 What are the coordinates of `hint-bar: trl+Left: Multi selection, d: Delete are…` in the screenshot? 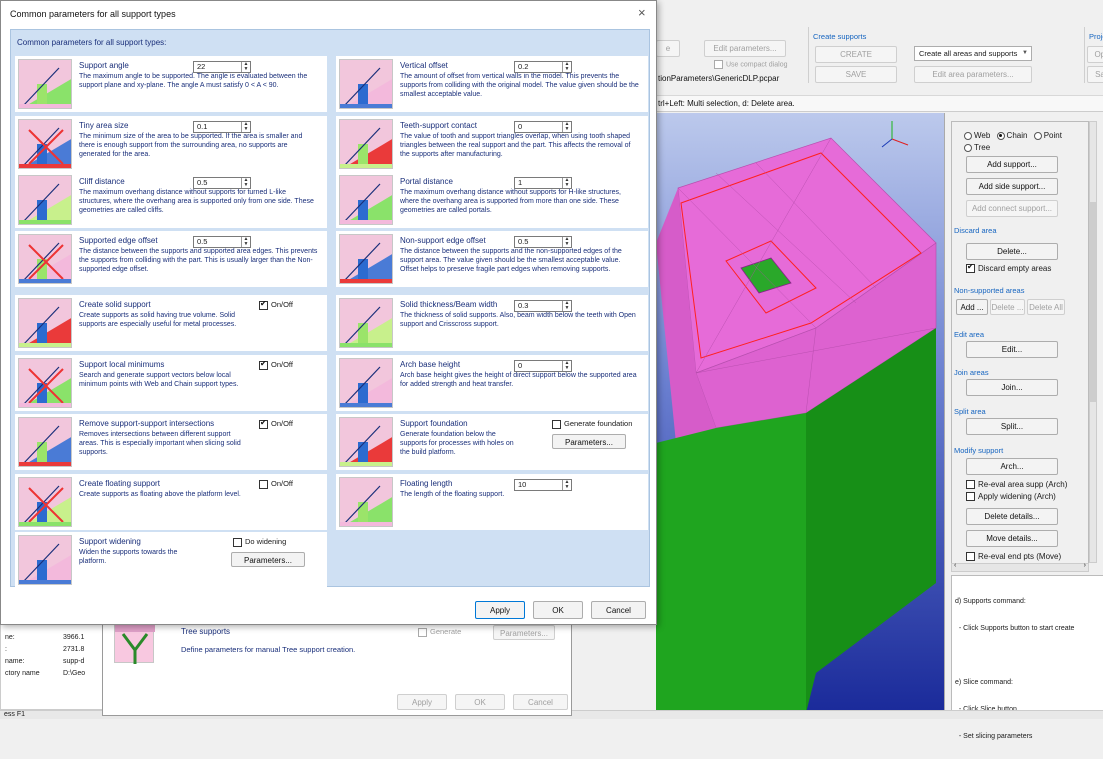 It's located at (879, 104).